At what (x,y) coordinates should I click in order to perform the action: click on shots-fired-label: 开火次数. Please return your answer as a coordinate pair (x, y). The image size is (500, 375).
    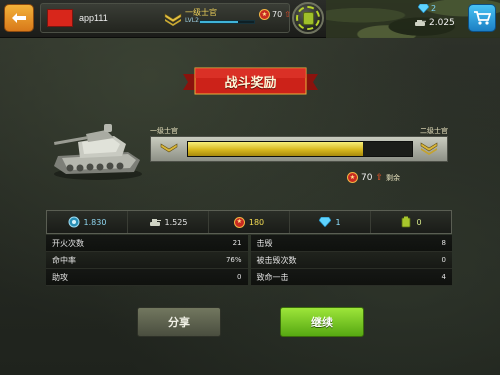
    Looking at the image, I should click on (68, 243).